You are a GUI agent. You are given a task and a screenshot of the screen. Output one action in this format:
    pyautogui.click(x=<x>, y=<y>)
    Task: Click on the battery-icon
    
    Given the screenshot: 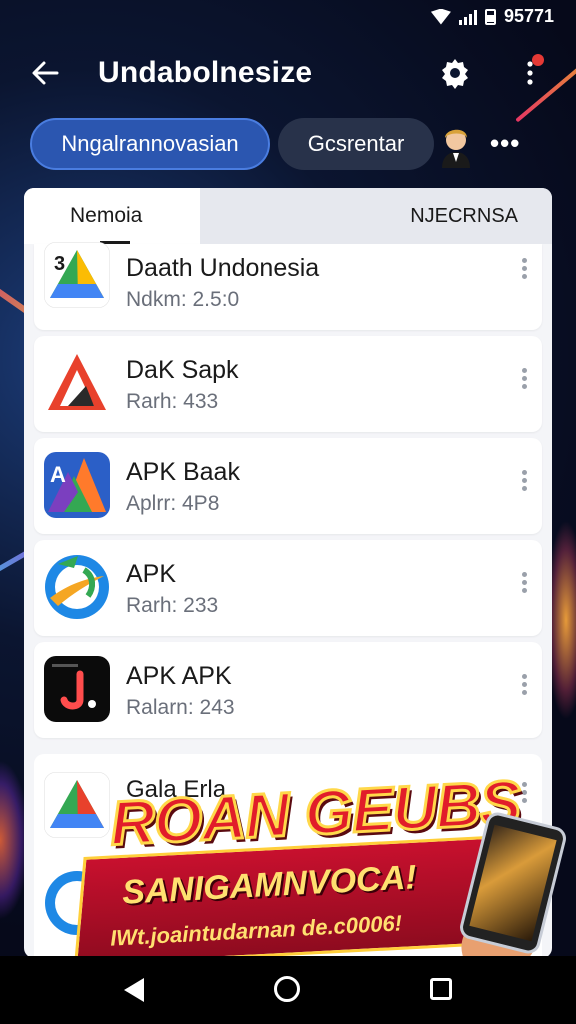 What is the action you would take?
    pyautogui.click(x=490, y=16)
    